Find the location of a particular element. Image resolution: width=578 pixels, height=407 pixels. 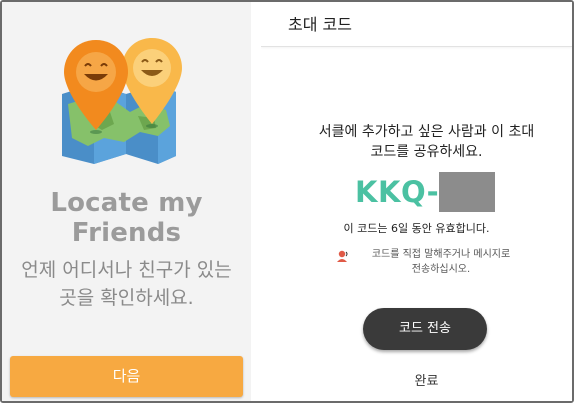

hint-line-1: 코드를 직접 말해주거나 메시지로 is located at coordinates (441, 254).